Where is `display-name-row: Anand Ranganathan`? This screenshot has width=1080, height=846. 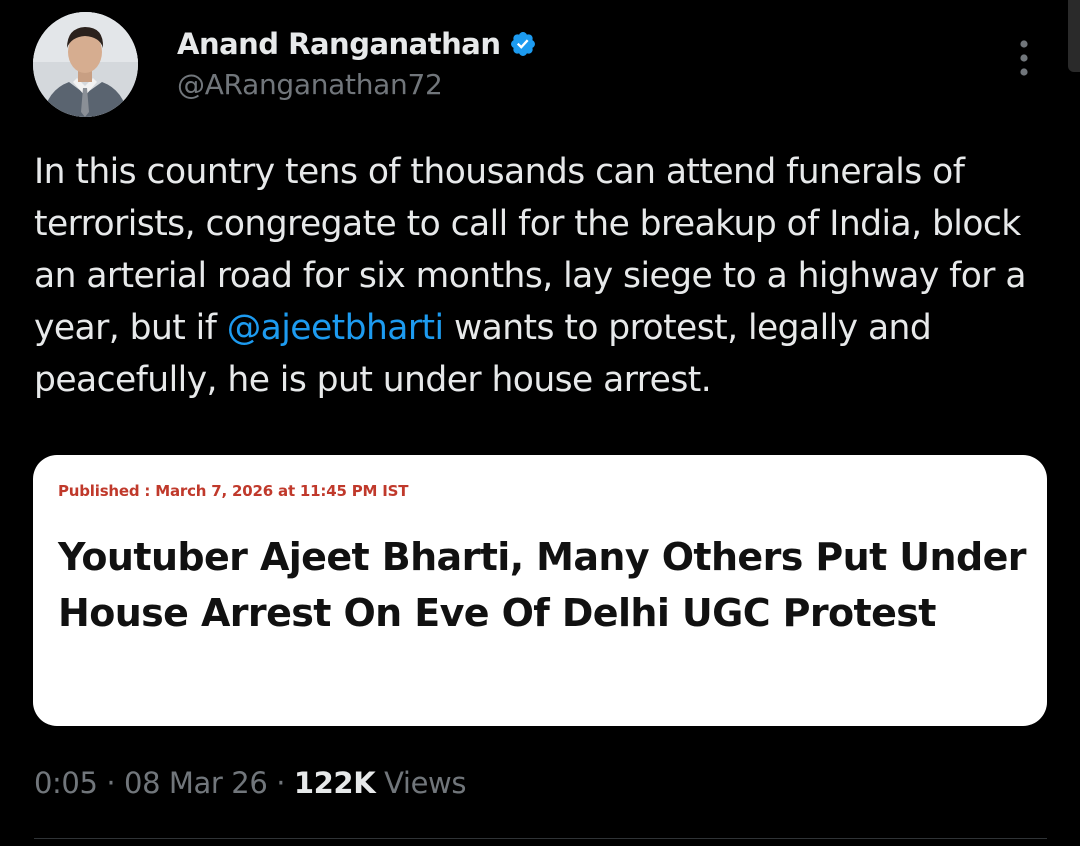 display-name-row: Anand Ranganathan is located at coordinates (357, 44).